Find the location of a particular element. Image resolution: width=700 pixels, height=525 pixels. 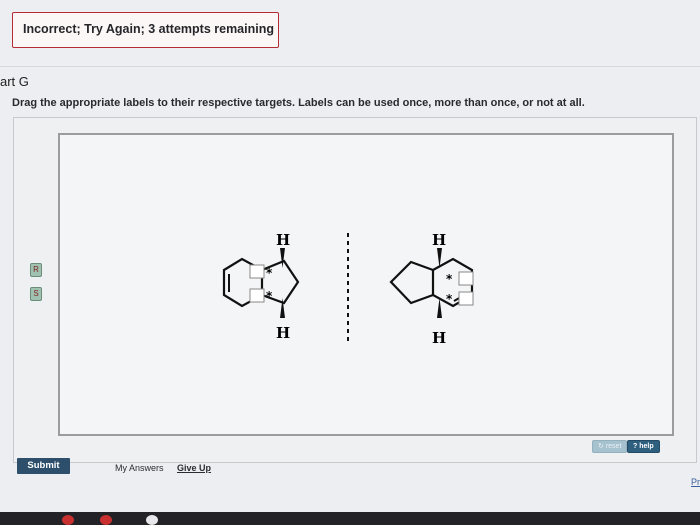

help-label: help is located at coordinates (646, 446).